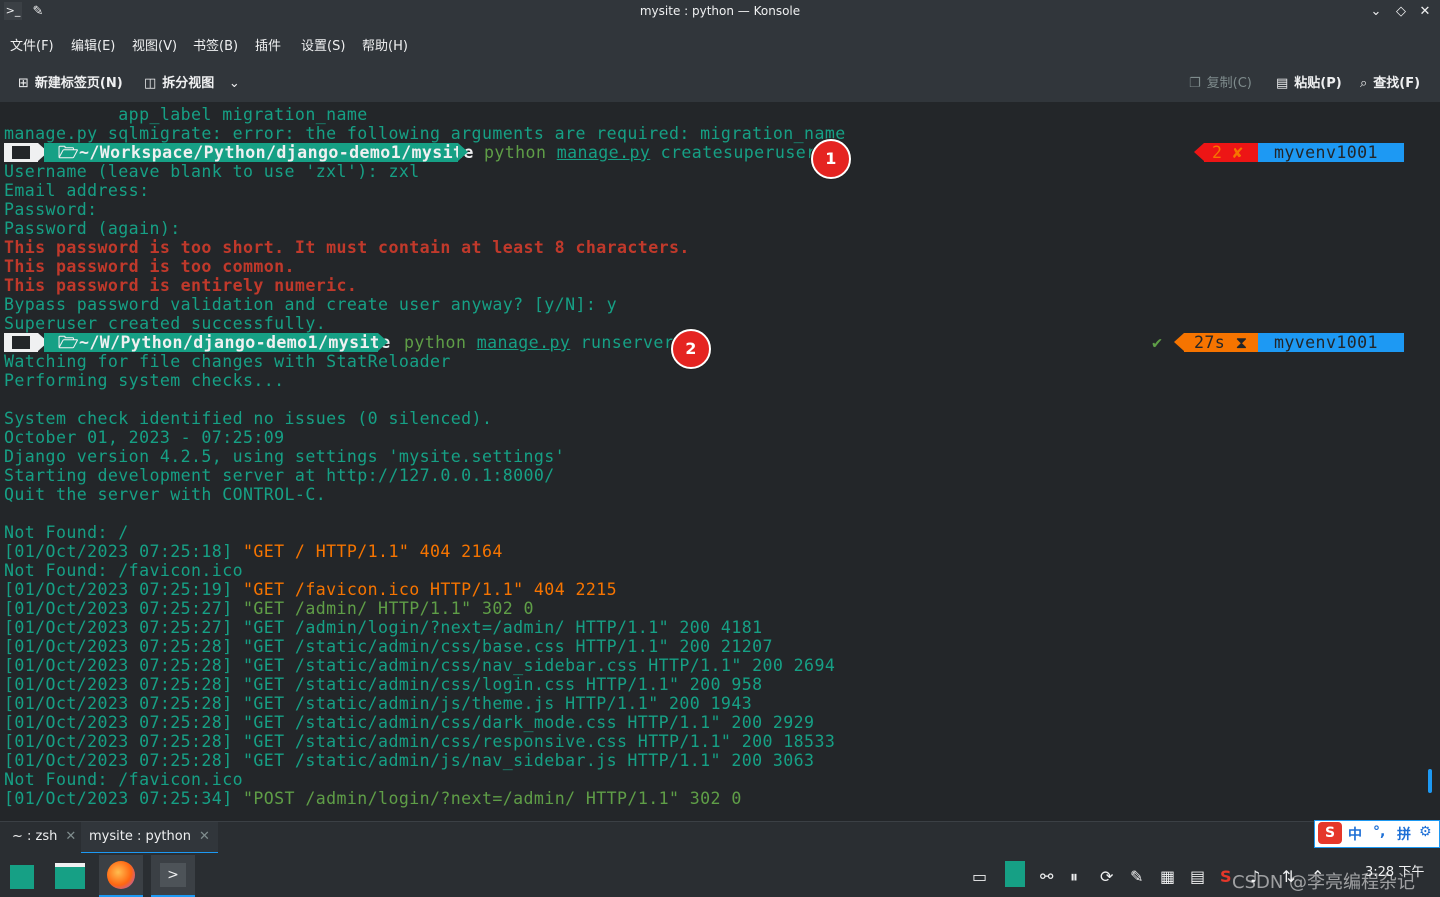  What do you see at coordinates (70, 81) in the screenshot?
I see `new-tab-button: ⊞ 新建标签页(N)` at bounding box center [70, 81].